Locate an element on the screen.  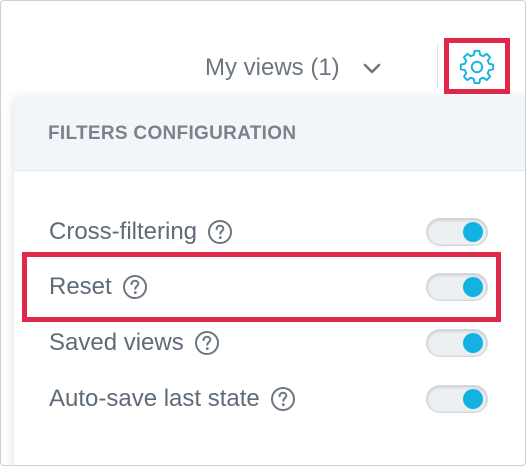
gear-icon is located at coordinates (477, 67).